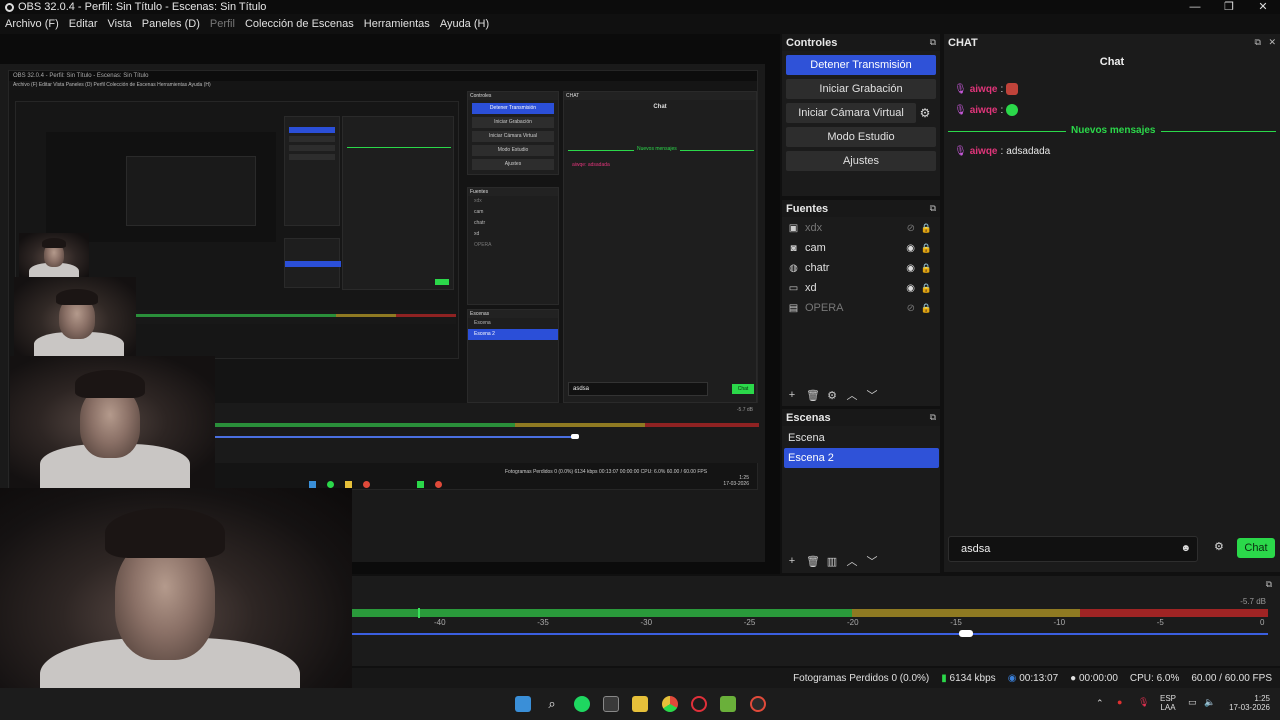 The height and width of the screenshot is (720, 1280). What do you see at coordinates (1143, 702) in the screenshot?
I see `tray-mic-icon: 🎙` at bounding box center [1143, 702].